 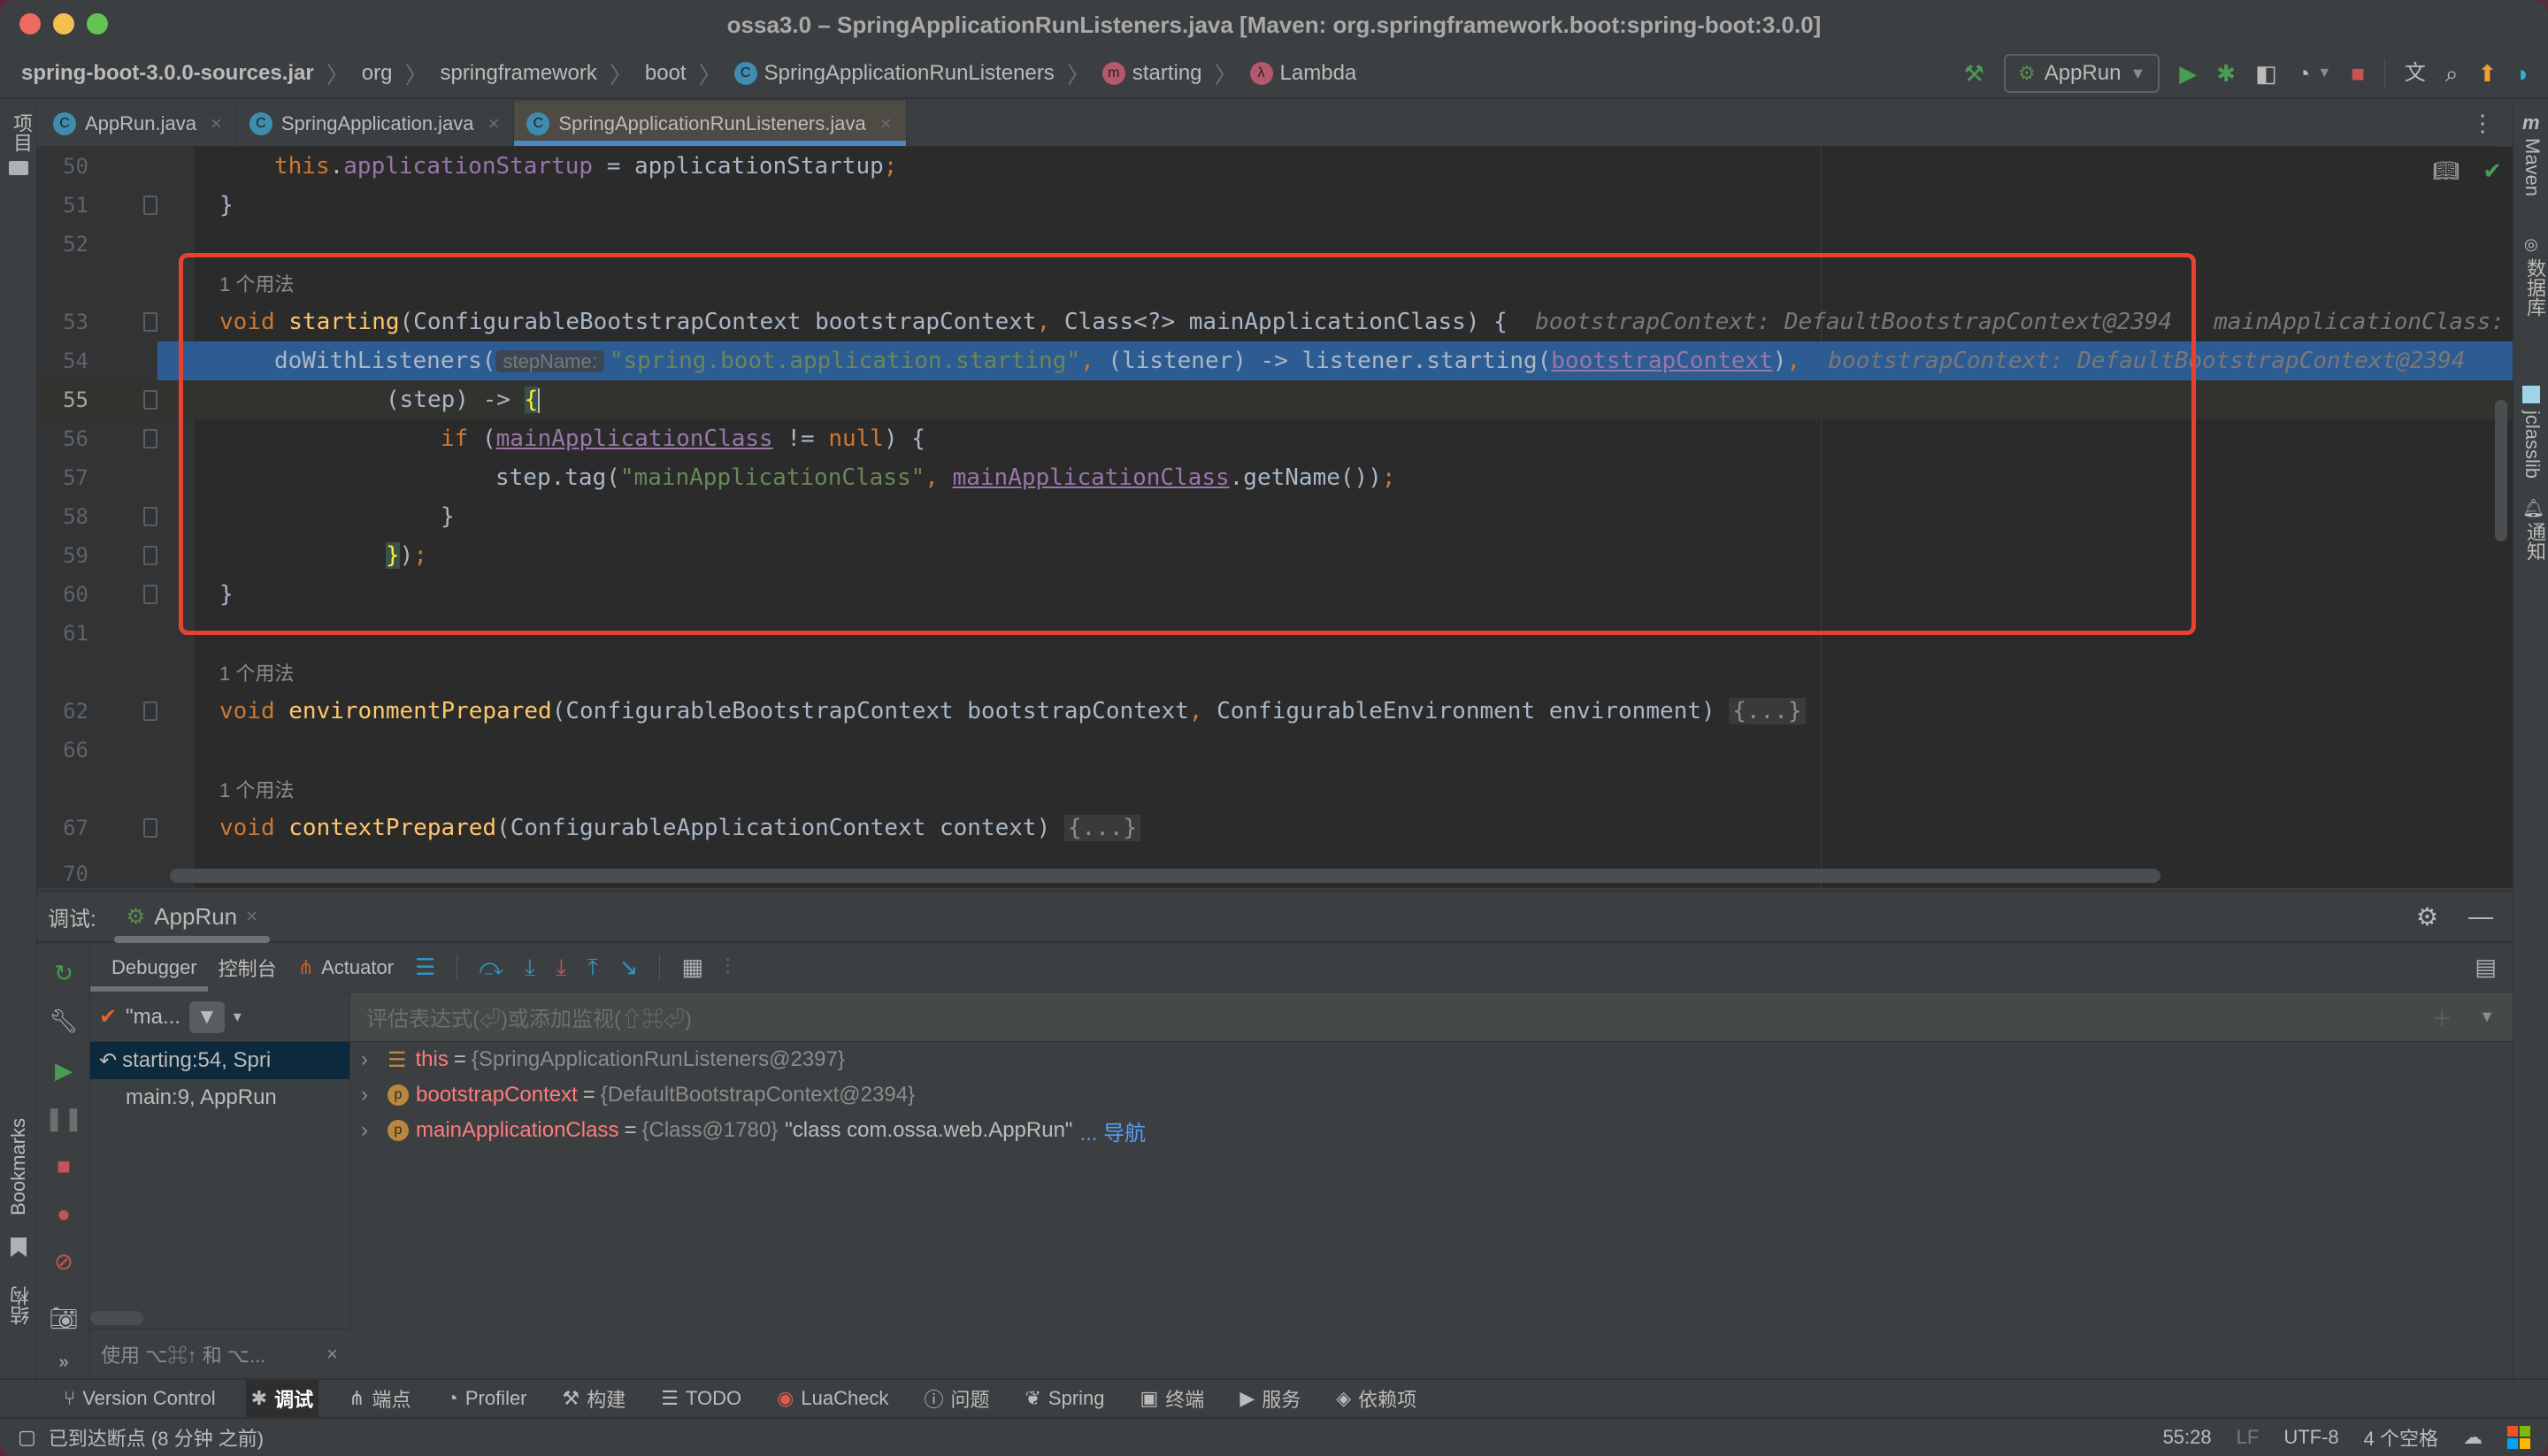 What do you see at coordinates (1376, 1398) in the screenshot?
I see `tool-dependencies: ◈ 依赖项` at bounding box center [1376, 1398].